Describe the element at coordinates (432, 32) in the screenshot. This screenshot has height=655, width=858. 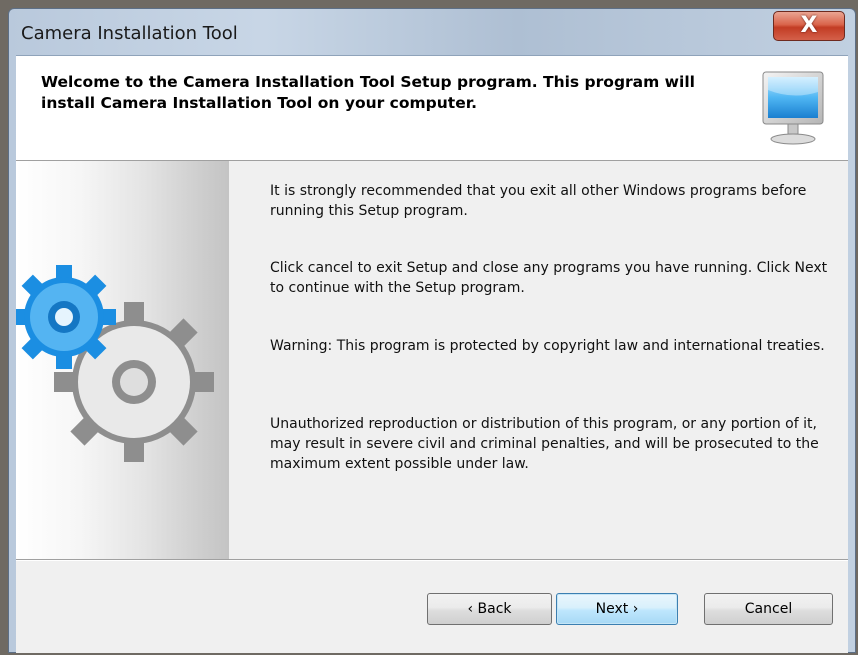
I see `title-bar: Camera Installation Tool X` at that location.